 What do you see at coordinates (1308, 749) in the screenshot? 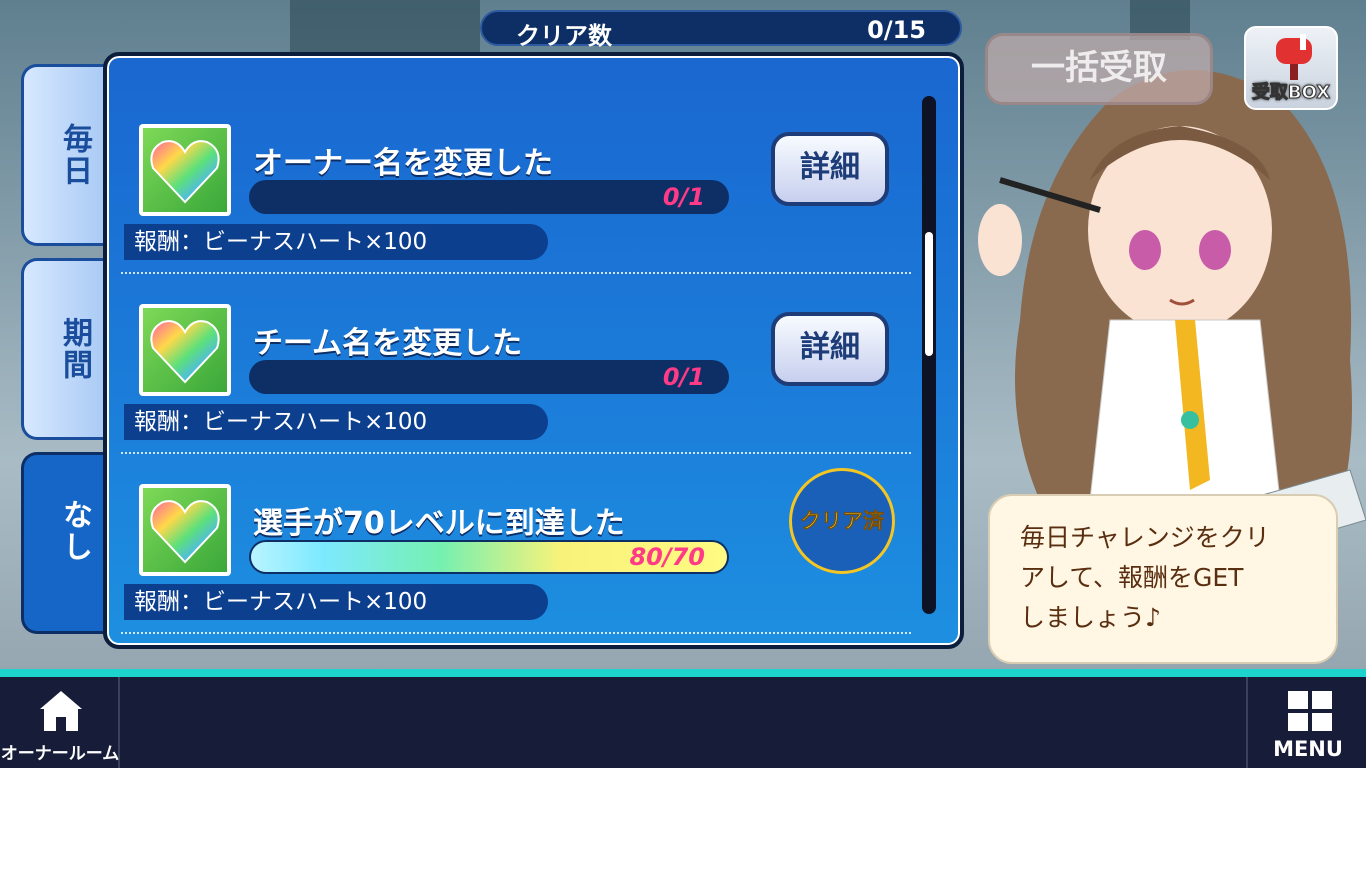
I see `menu-label: MENU` at bounding box center [1308, 749].